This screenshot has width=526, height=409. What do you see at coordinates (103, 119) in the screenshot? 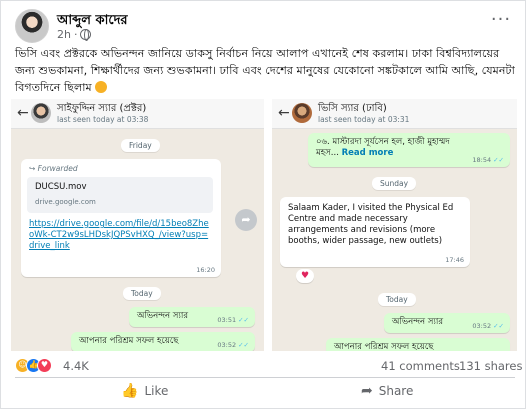
I see `contact-status: last seen today at 03:38` at bounding box center [103, 119].